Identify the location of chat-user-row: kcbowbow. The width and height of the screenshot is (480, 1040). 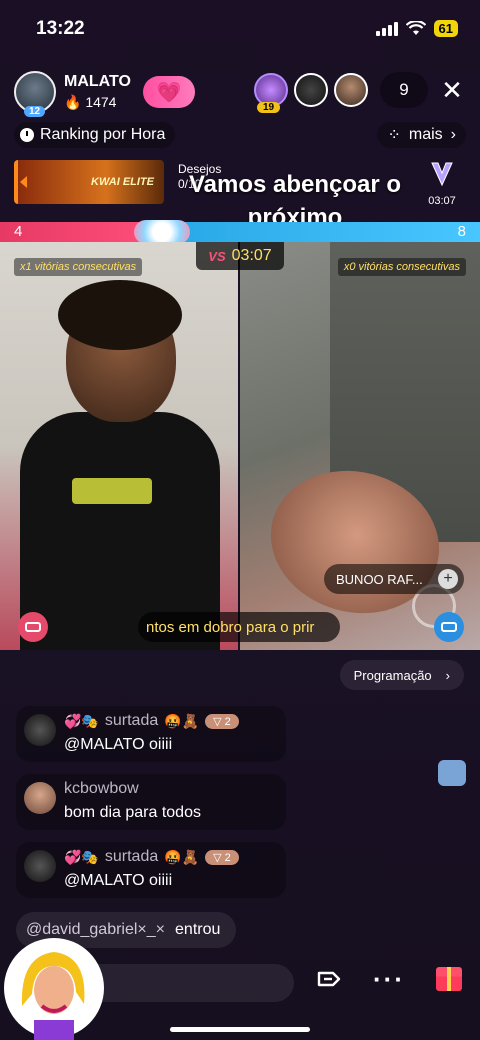
(170, 789).